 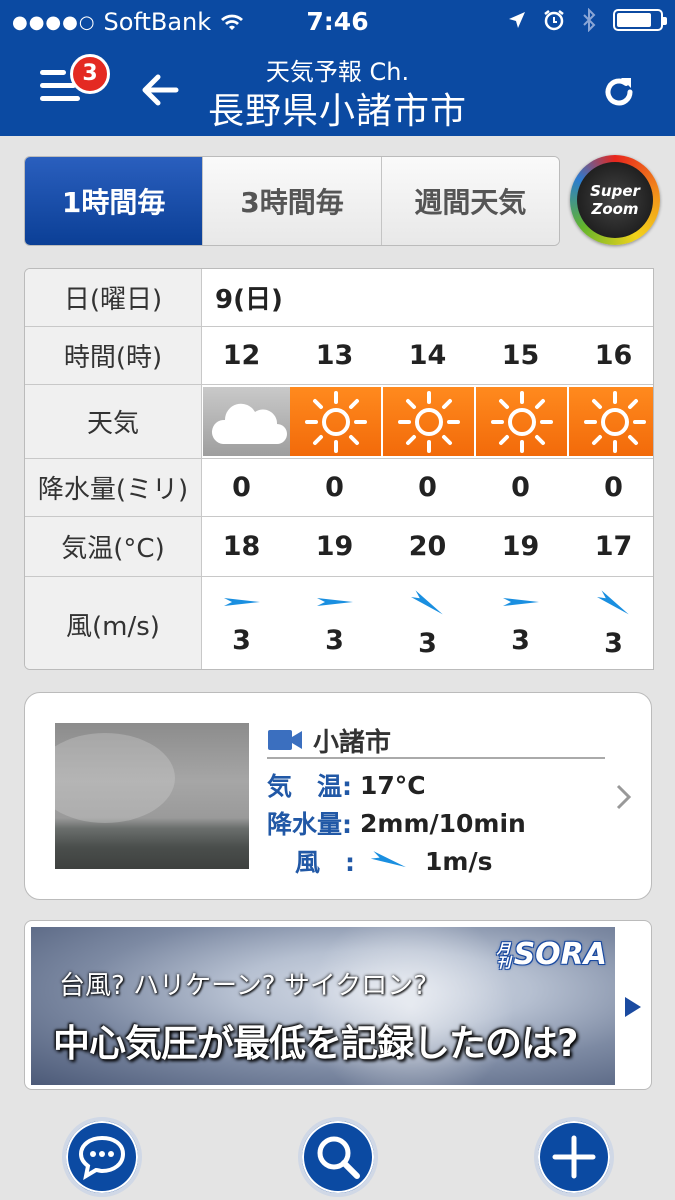 What do you see at coordinates (613, 546) in the screenshot?
I see `temperature-cell: 17` at bounding box center [613, 546].